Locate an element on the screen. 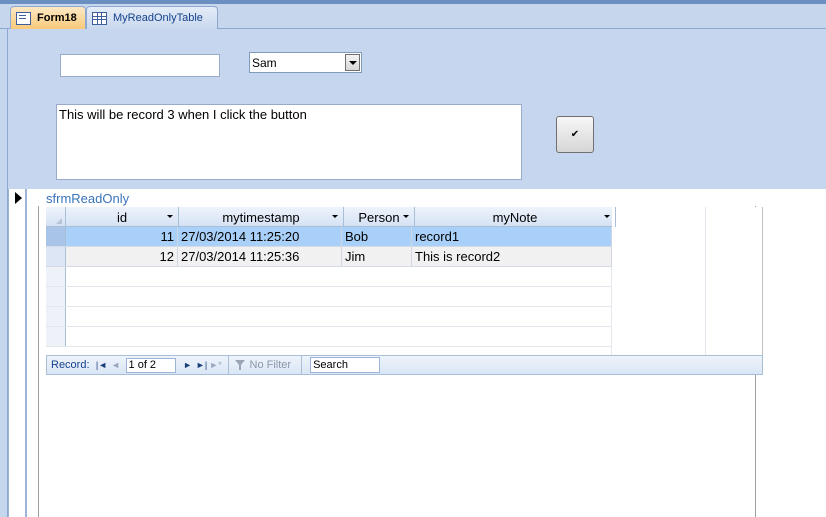 The width and height of the screenshot is (826, 517). search-input: Search is located at coordinates (345, 365).